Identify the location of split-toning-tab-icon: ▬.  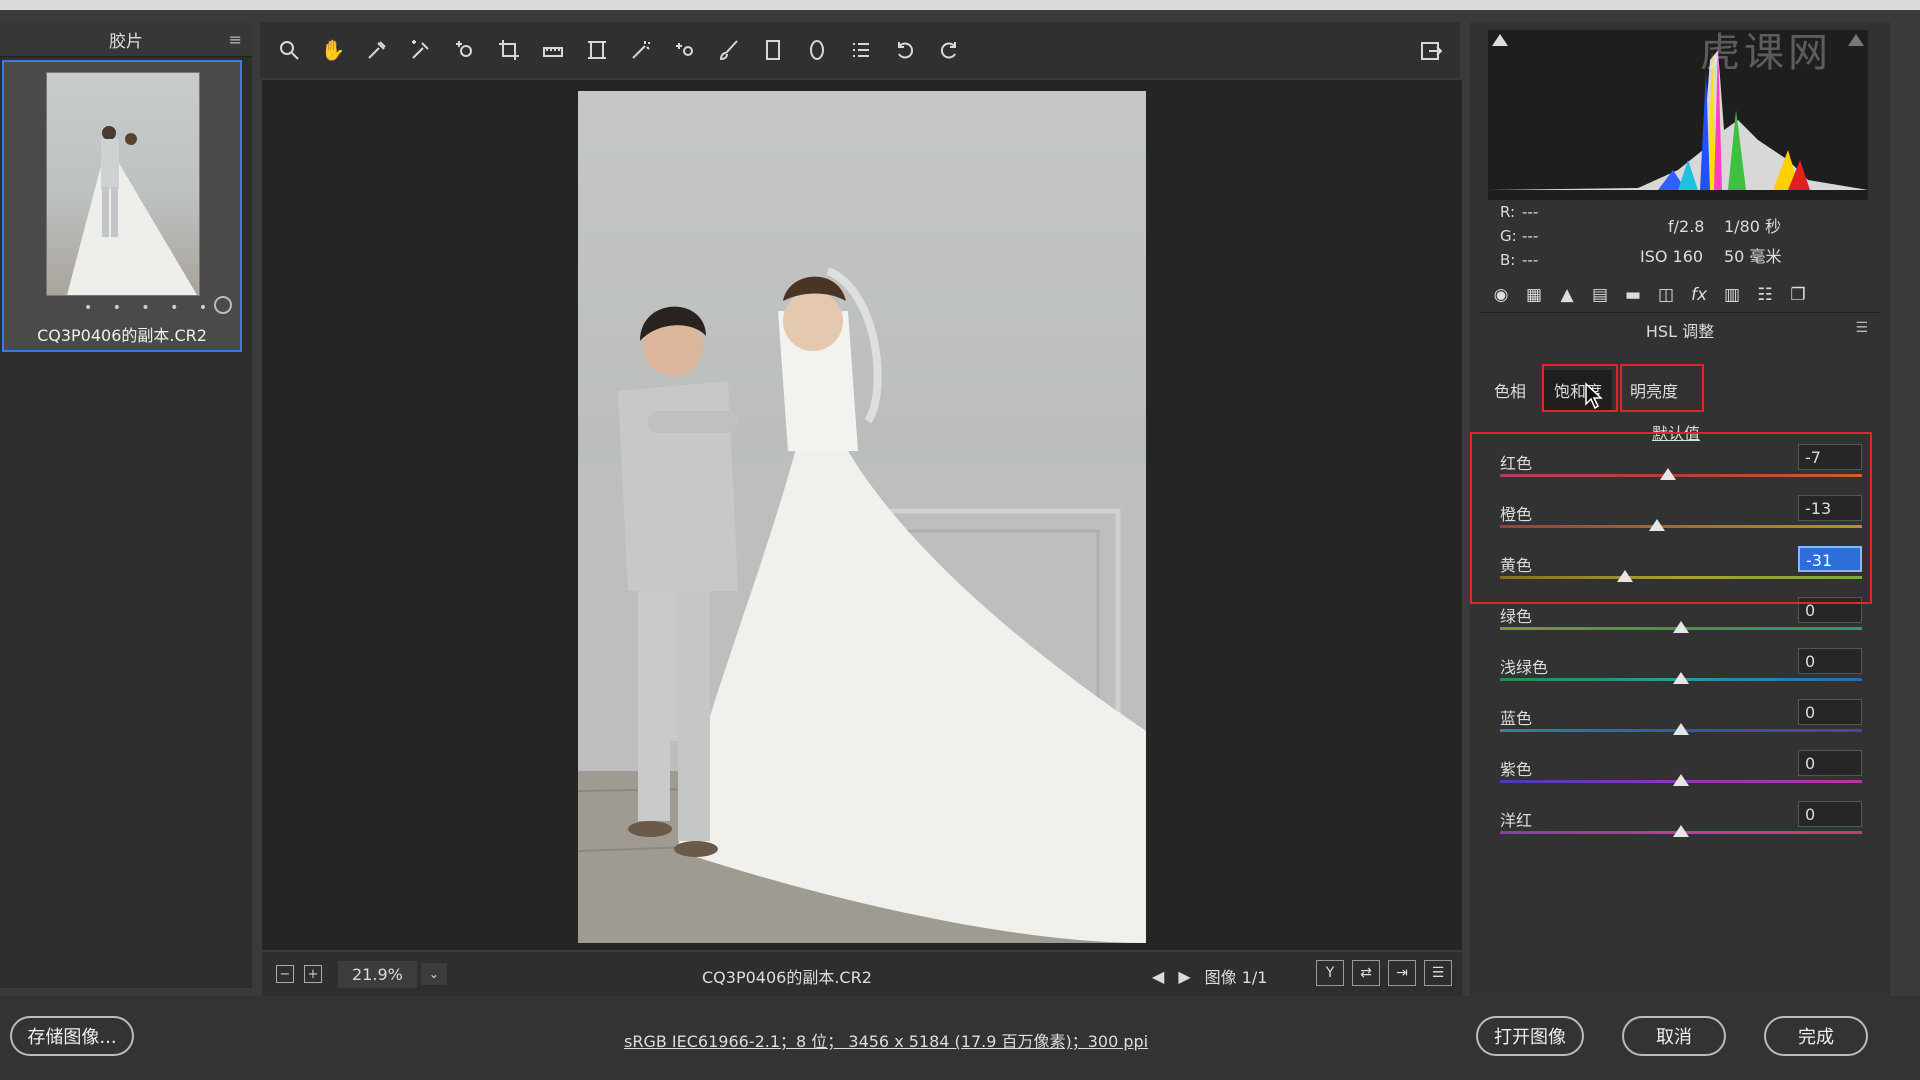
(1633, 295).